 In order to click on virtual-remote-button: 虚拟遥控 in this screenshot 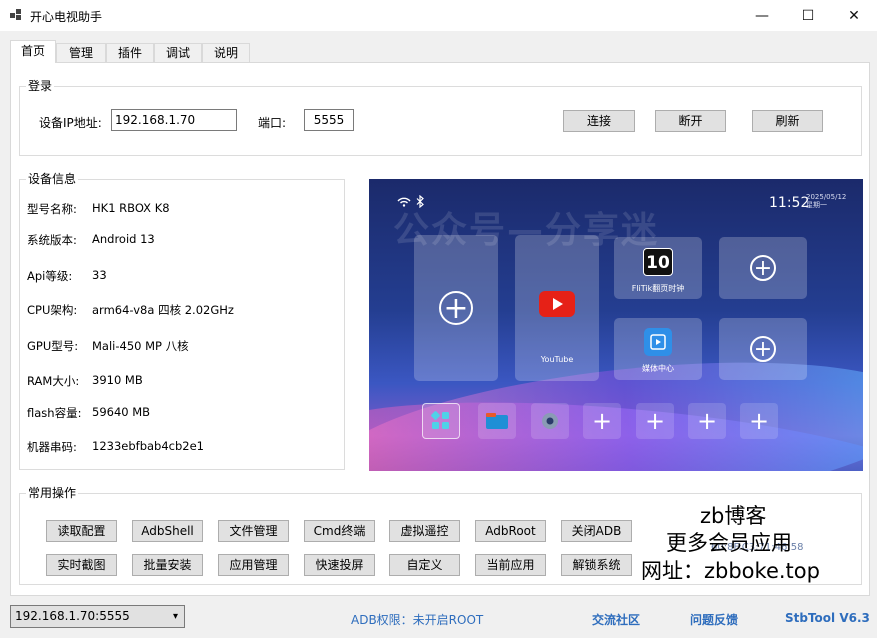, I will do `click(424, 531)`.